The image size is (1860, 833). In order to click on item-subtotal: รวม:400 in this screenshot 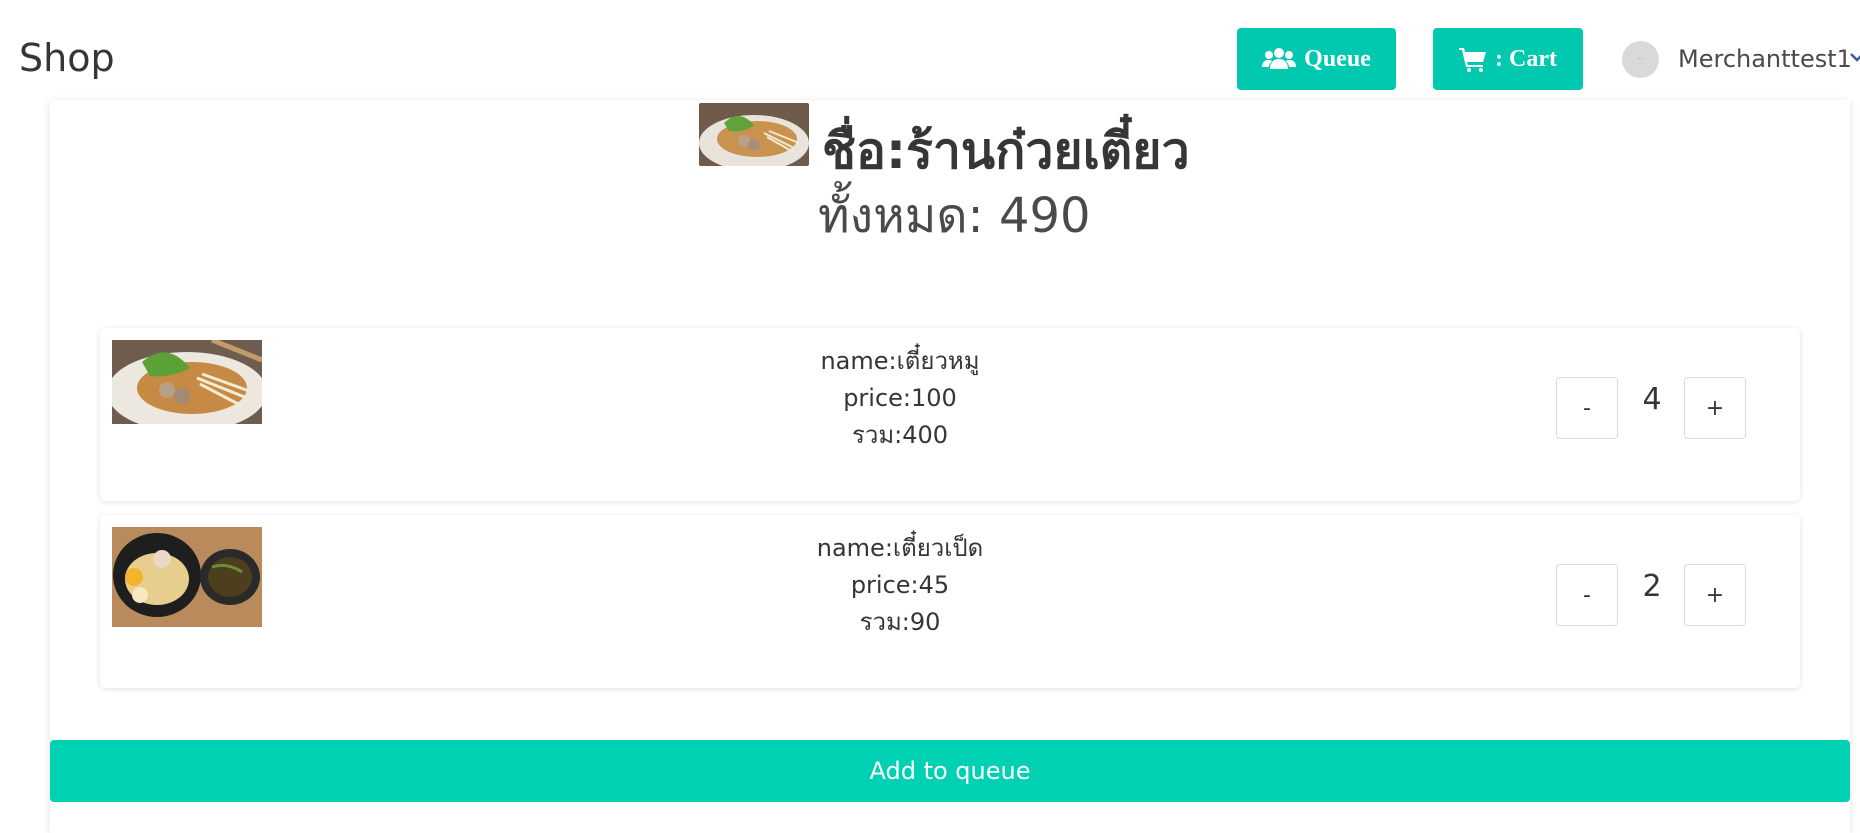, I will do `click(900, 435)`.